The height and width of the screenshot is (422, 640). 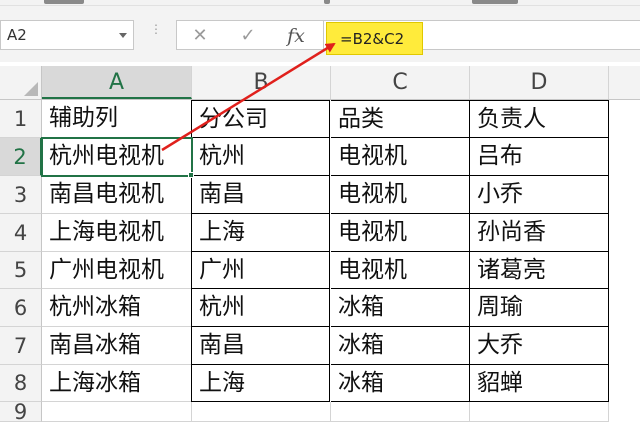 What do you see at coordinates (539, 412) in the screenshot?
I see `cell-d9` at bounding box center [539, 412].